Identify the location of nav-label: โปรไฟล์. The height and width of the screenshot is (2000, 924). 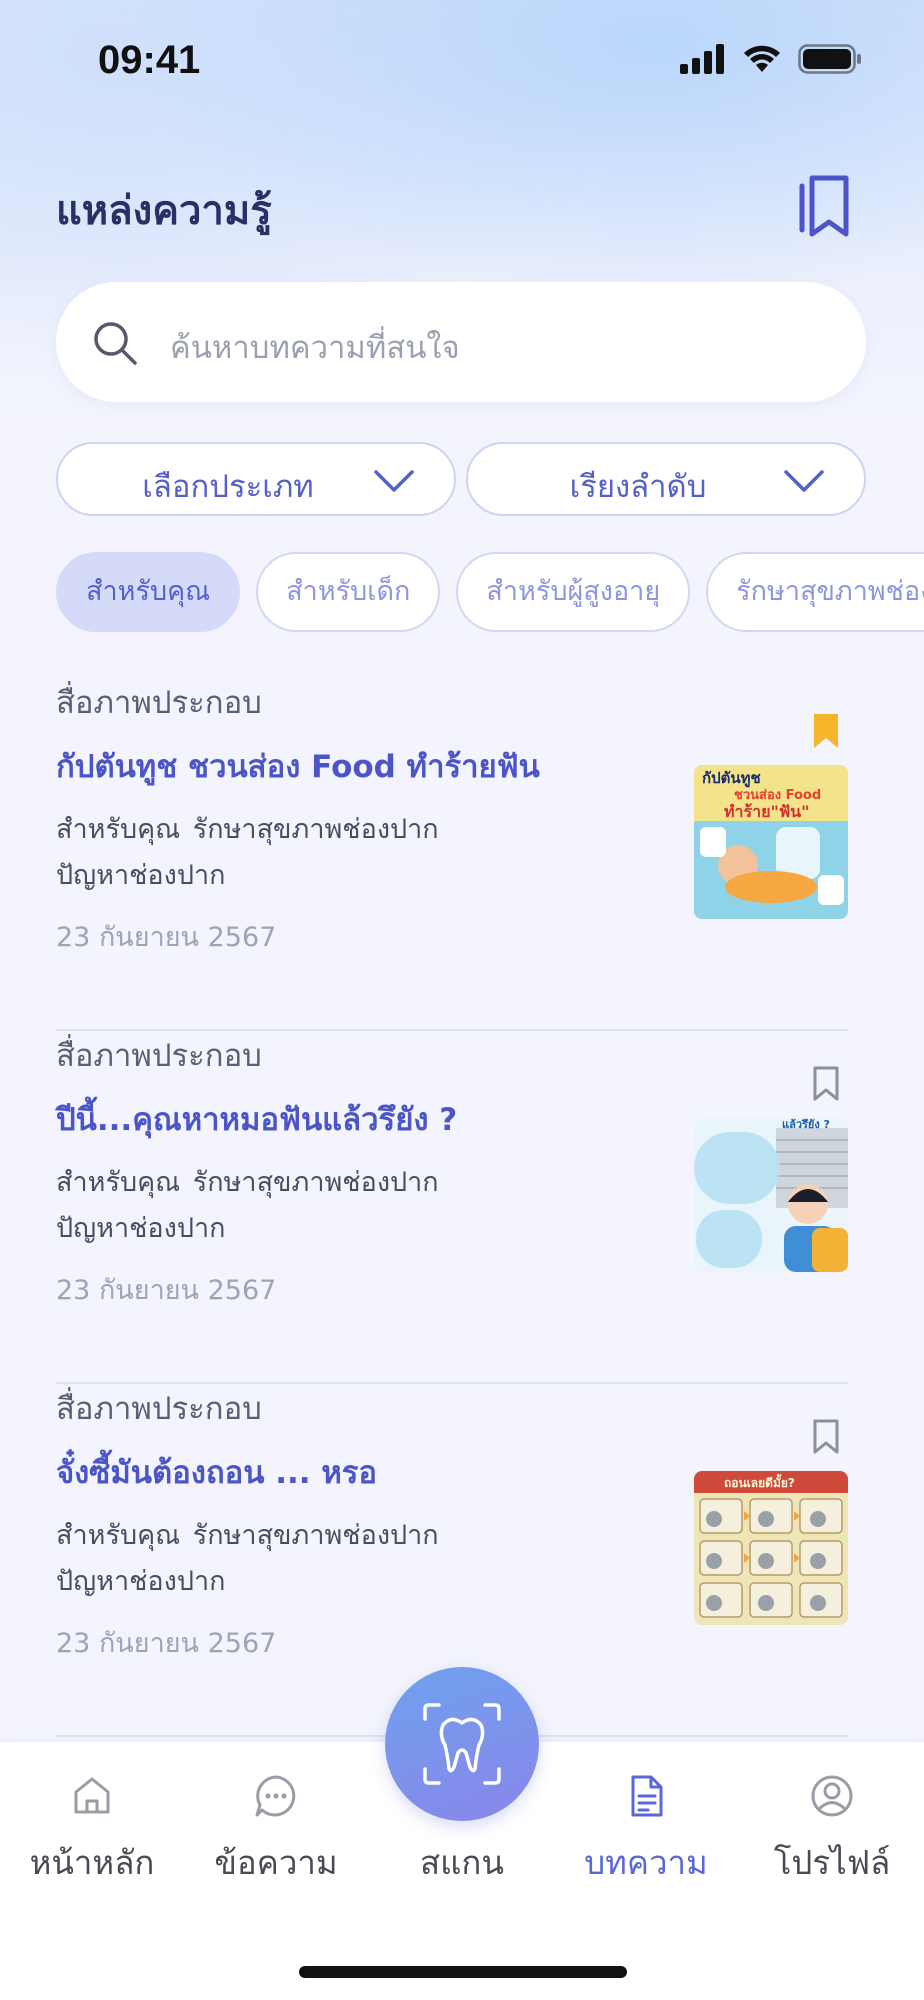
(832, 1862).